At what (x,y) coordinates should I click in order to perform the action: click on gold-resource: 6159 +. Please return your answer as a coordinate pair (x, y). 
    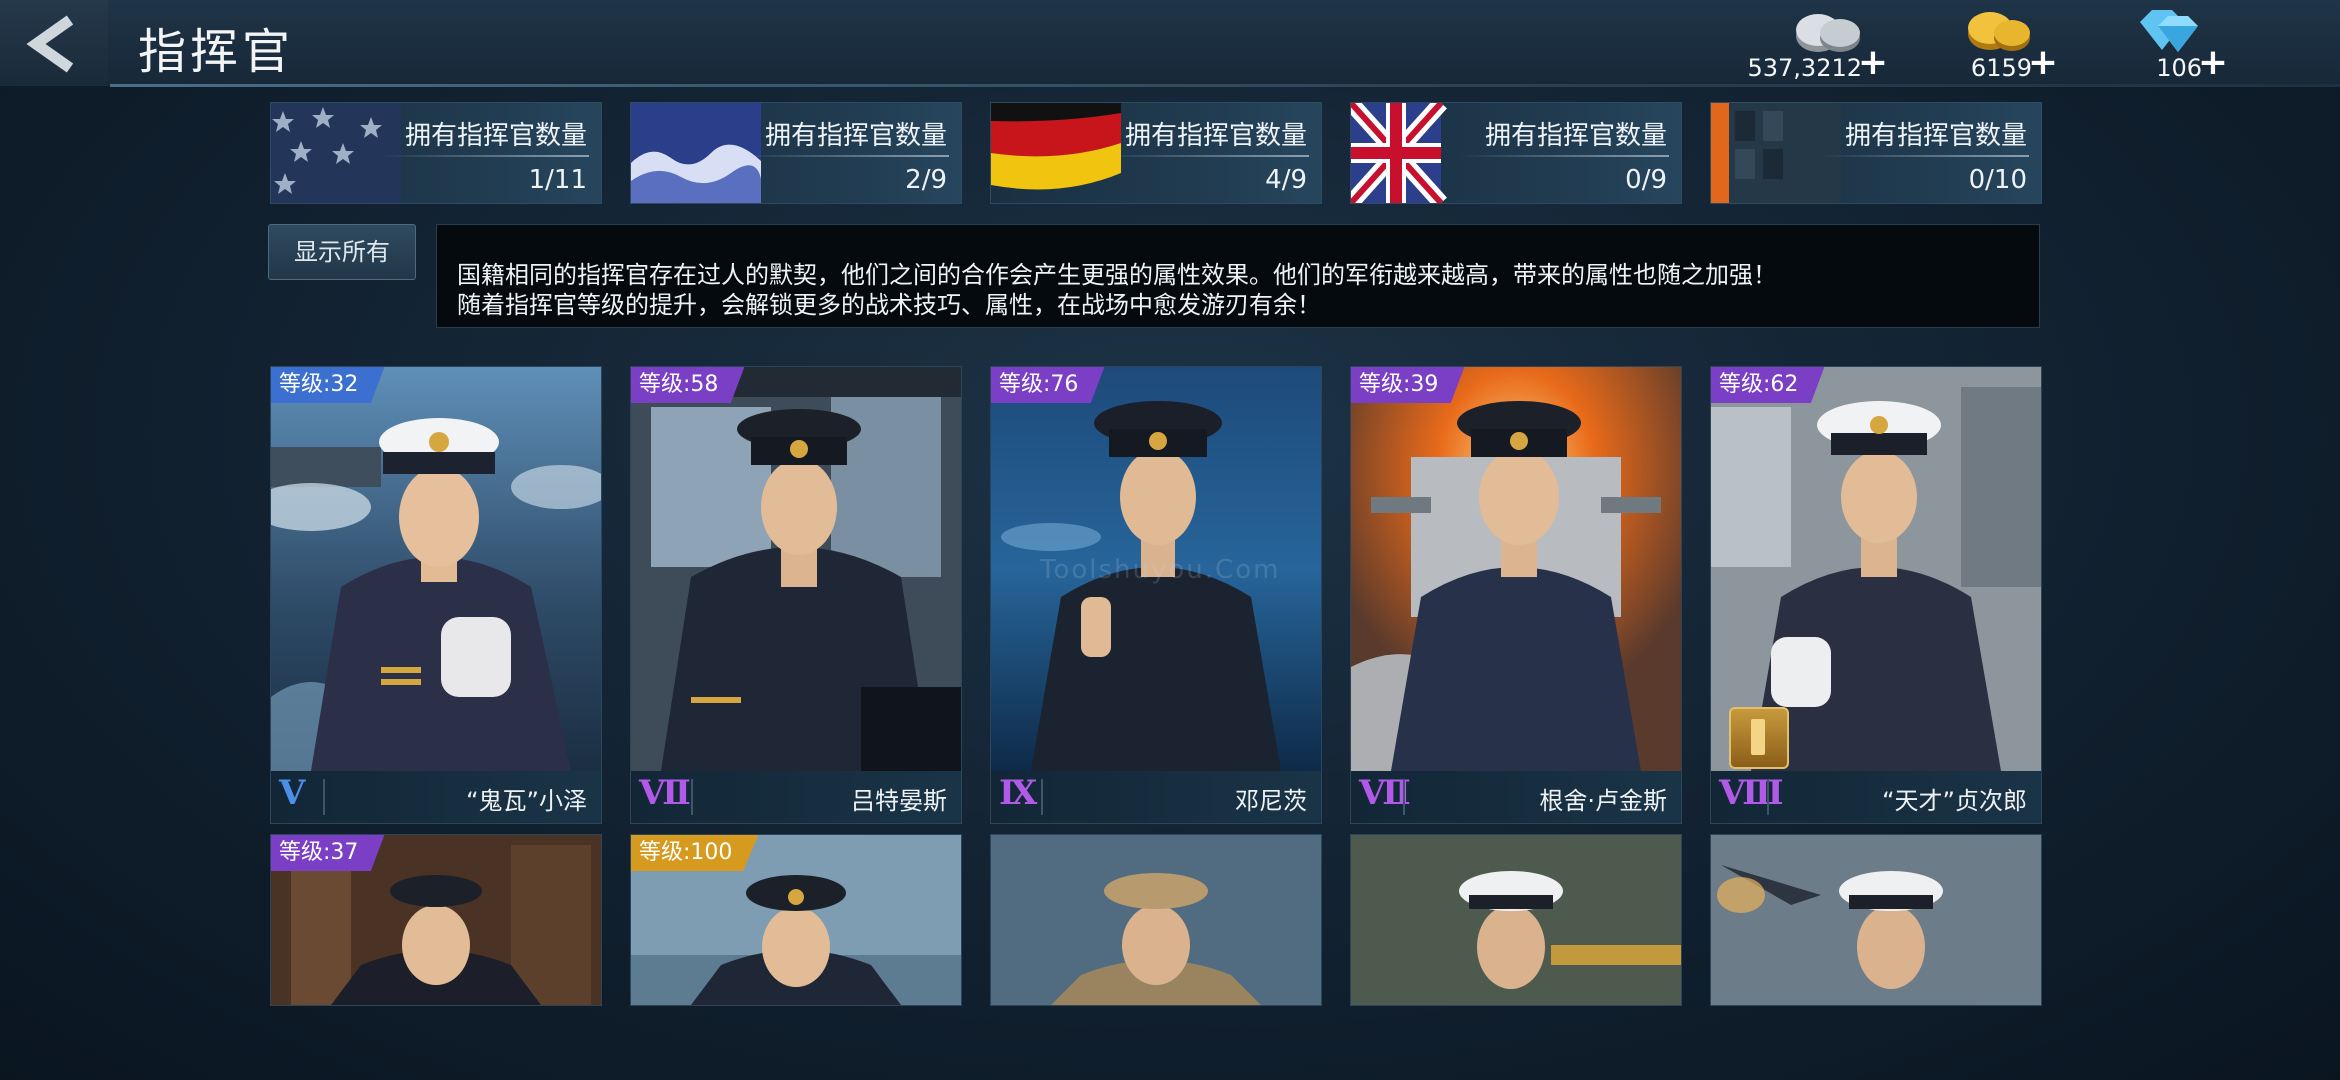
    Looking at the image, I should click on (2000, 44).